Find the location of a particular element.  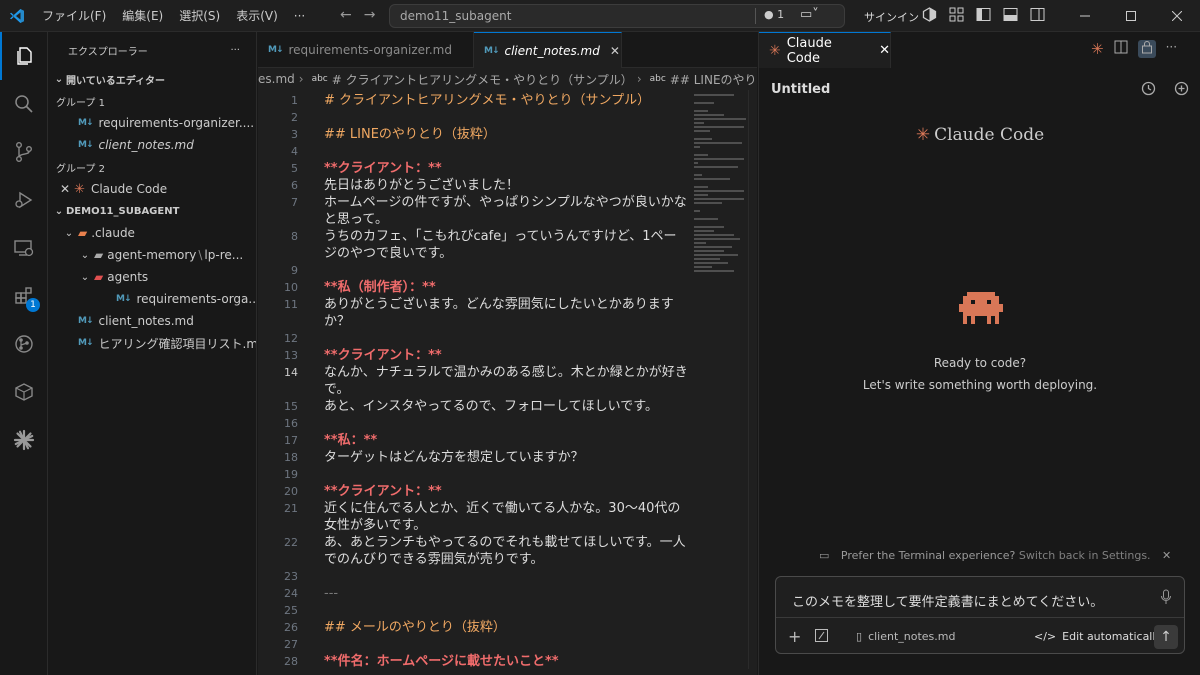

file-context-chip: ▯ client_notes.md is located at coordinates (905, 636).